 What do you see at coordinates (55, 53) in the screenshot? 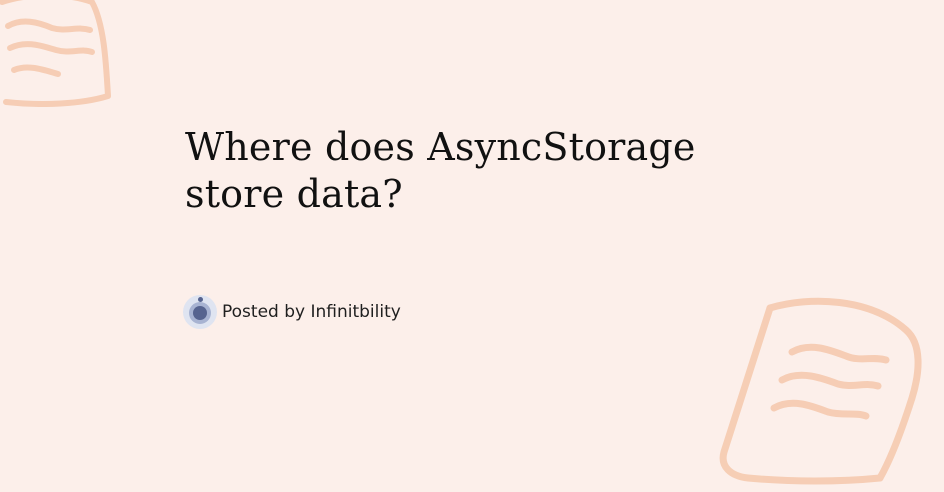
I see `decorative-note-doodle-top-left` at bounding box center [55, 53].